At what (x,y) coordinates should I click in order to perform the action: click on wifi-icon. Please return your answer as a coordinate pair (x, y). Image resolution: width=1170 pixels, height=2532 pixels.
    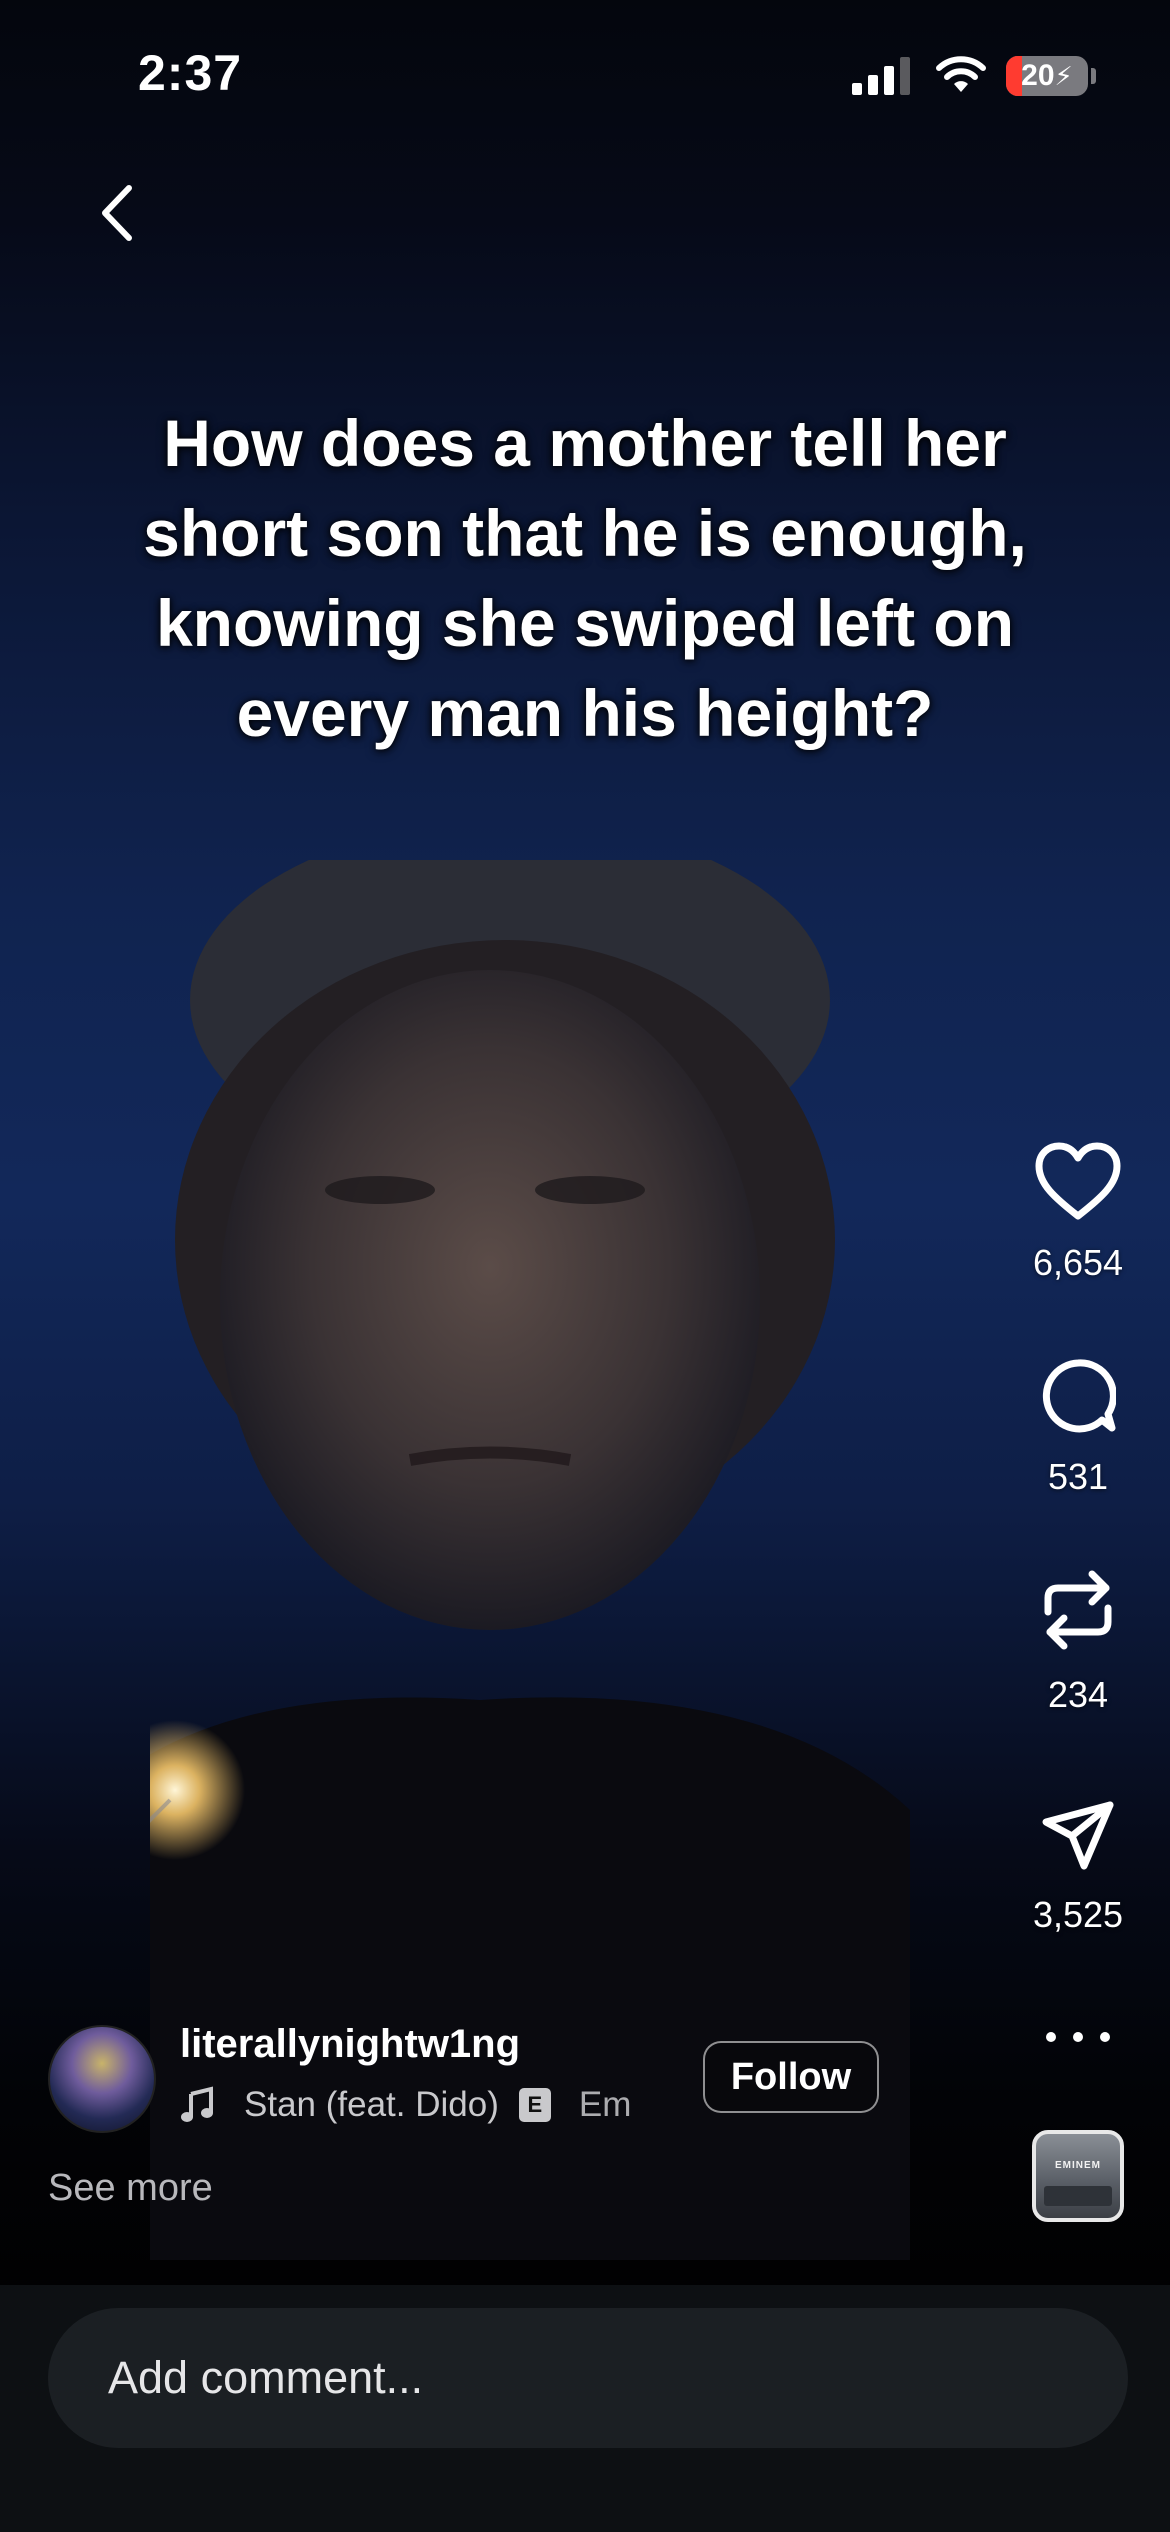
    Looking at the image, I should click on (961, 74).